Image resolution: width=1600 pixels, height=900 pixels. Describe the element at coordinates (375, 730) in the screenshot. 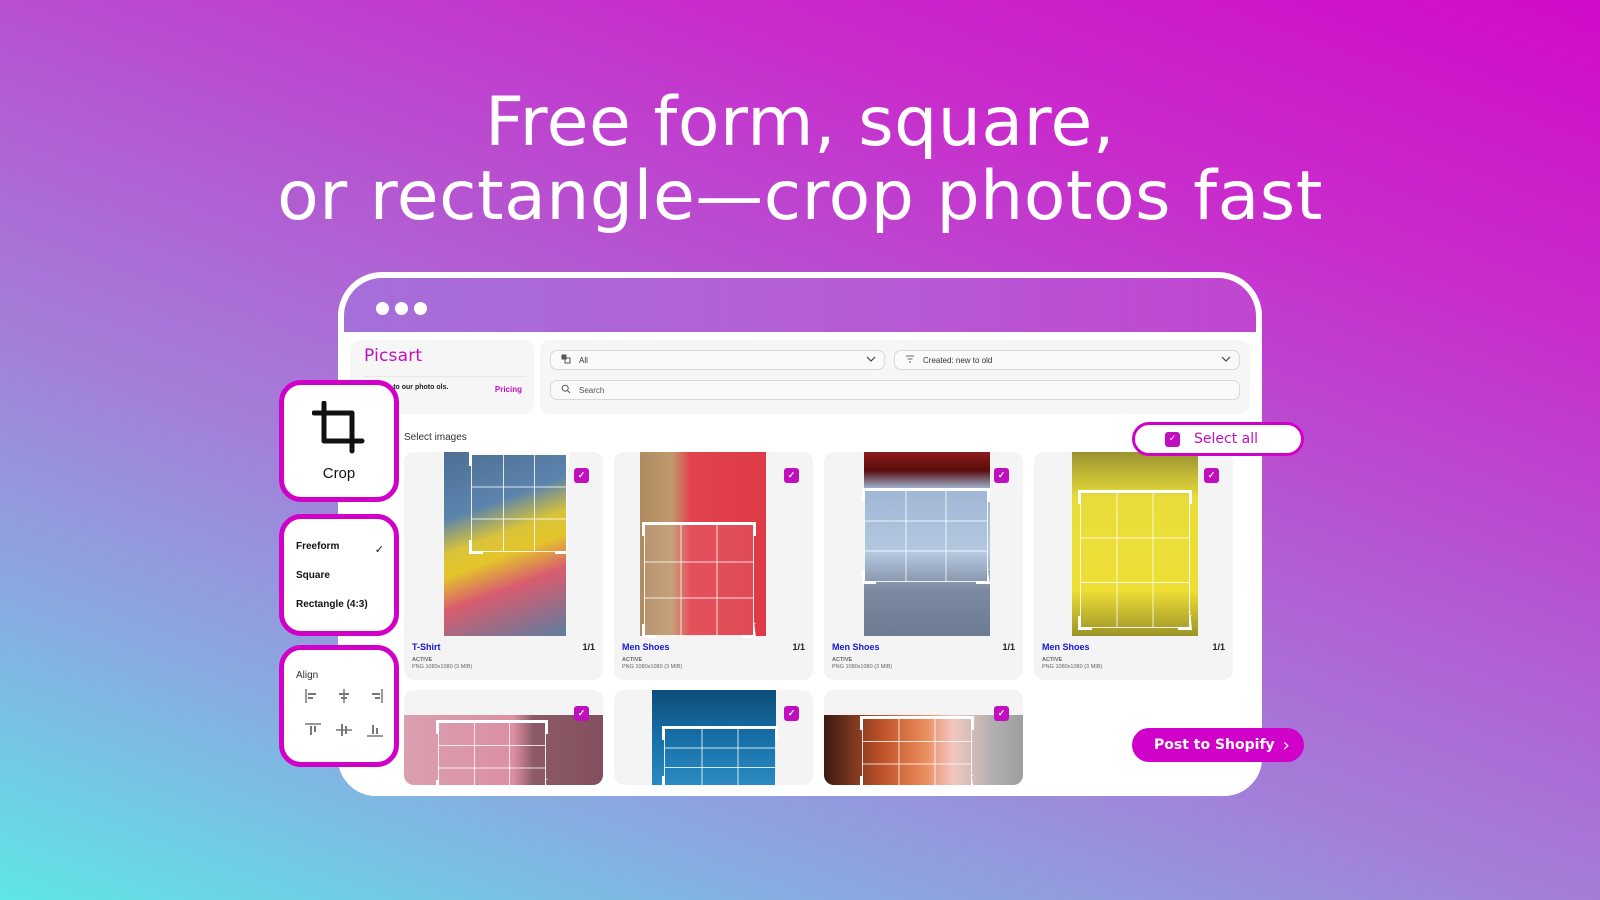

I see `align-bottom-icon` at that location.